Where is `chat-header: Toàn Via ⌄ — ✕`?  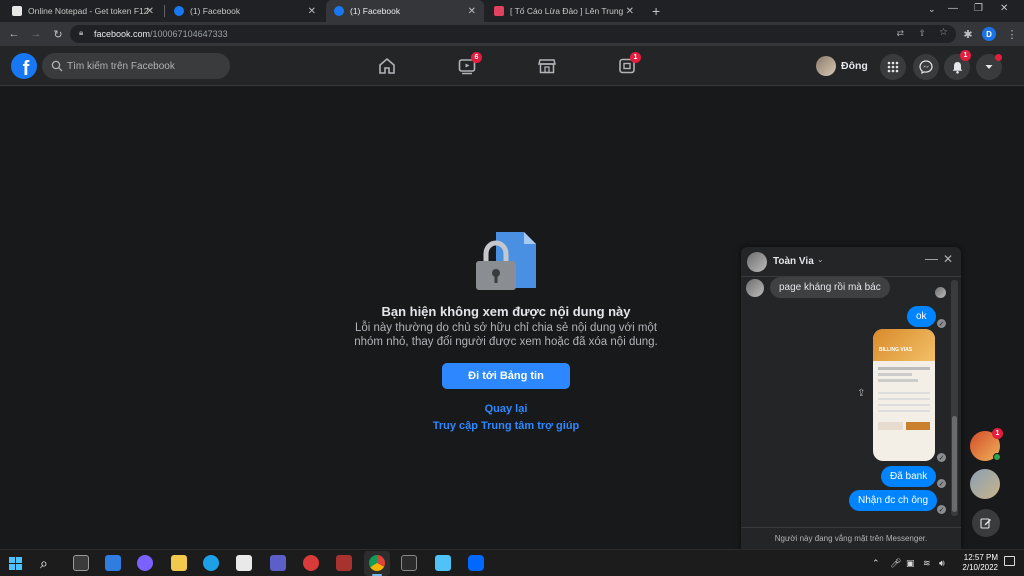 chat-header: Toàn Via ⌄ — ✕ is located at coordinates (851, 262).